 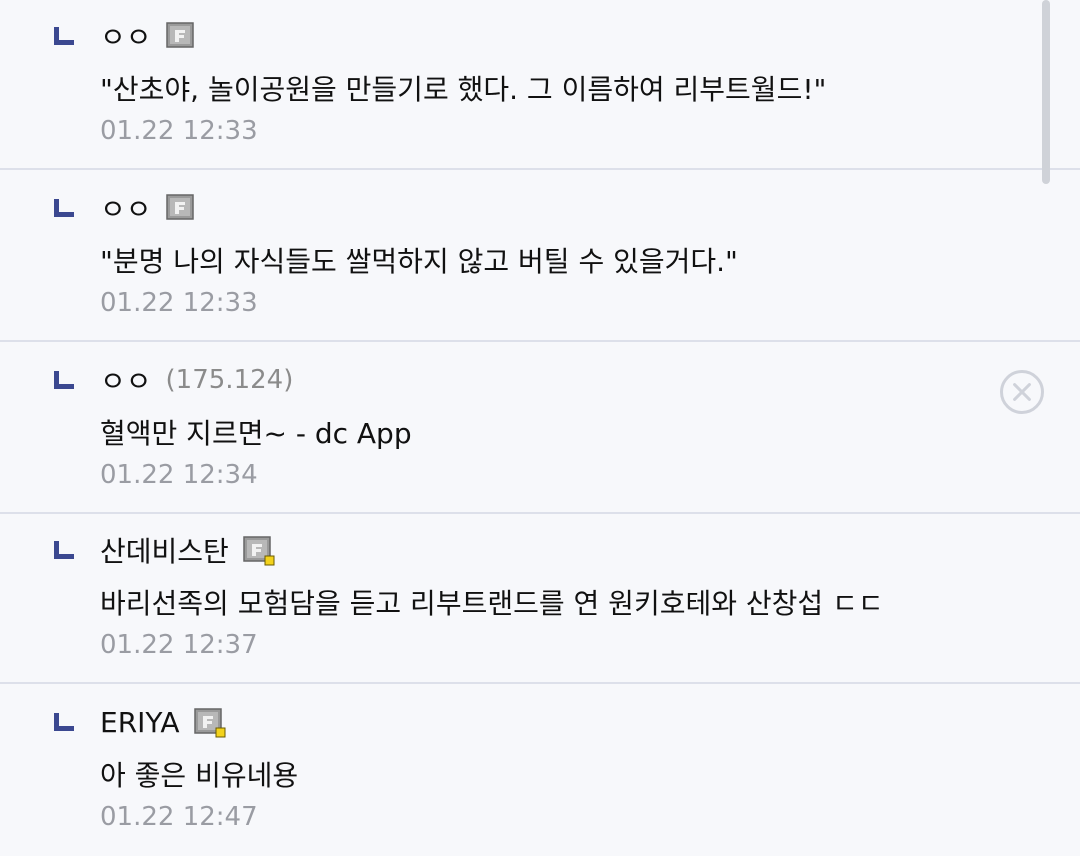 What do you see at coordinates (1022, 392) in the screenshot?
I see `delete-comment-button` at bounding box center [1022, 392].